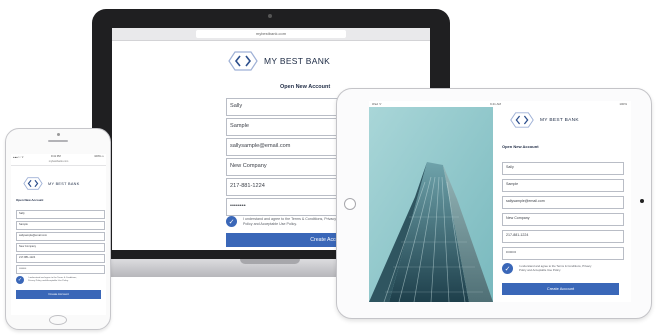 The width and height of the screenshot is (658, 335). Describe the element at coordinates (623, 104) in the screenshot. I see `status-battery: 100%` at that location.